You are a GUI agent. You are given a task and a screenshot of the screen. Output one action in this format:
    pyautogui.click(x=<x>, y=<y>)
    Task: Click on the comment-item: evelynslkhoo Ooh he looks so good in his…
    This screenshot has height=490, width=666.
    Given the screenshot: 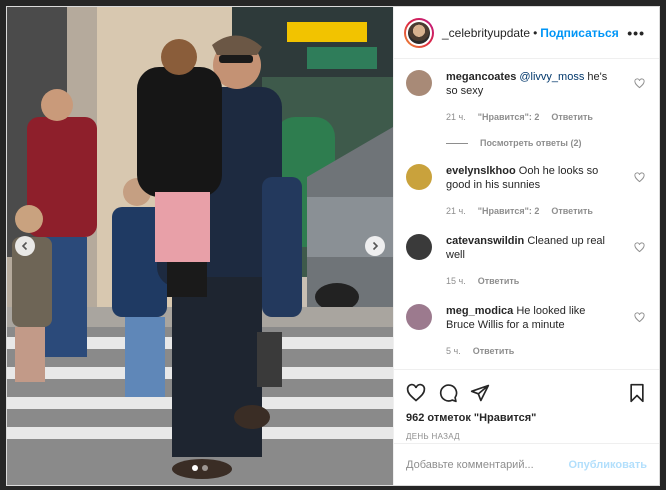 What is the action you would take?
    pyautogui.click(x=525, y=191)
    